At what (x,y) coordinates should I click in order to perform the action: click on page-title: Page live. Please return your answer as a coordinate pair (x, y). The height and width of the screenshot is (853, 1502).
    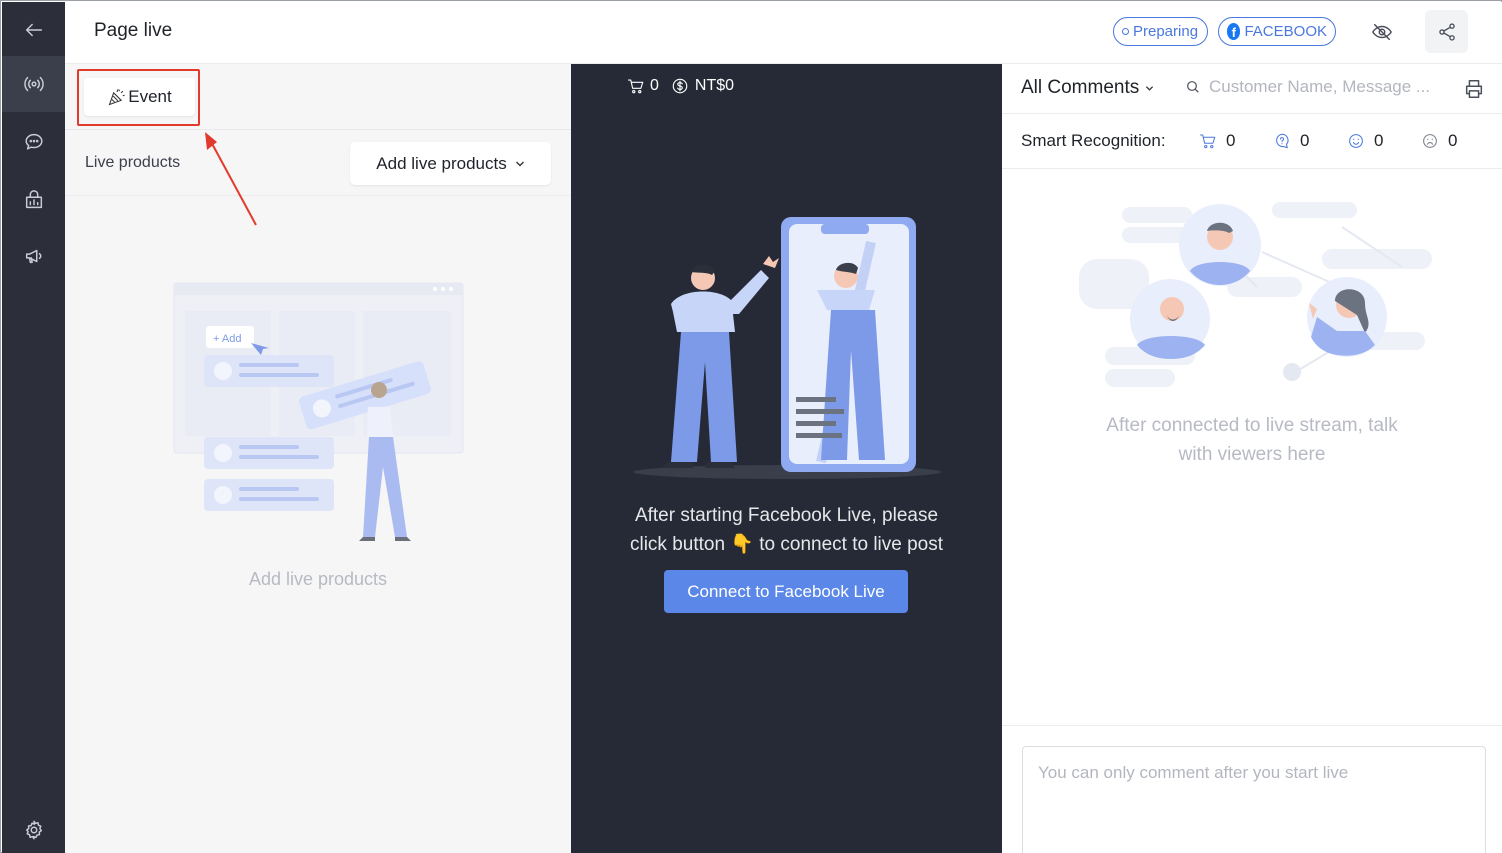
    Looking at the image, I should click on (133, 30).